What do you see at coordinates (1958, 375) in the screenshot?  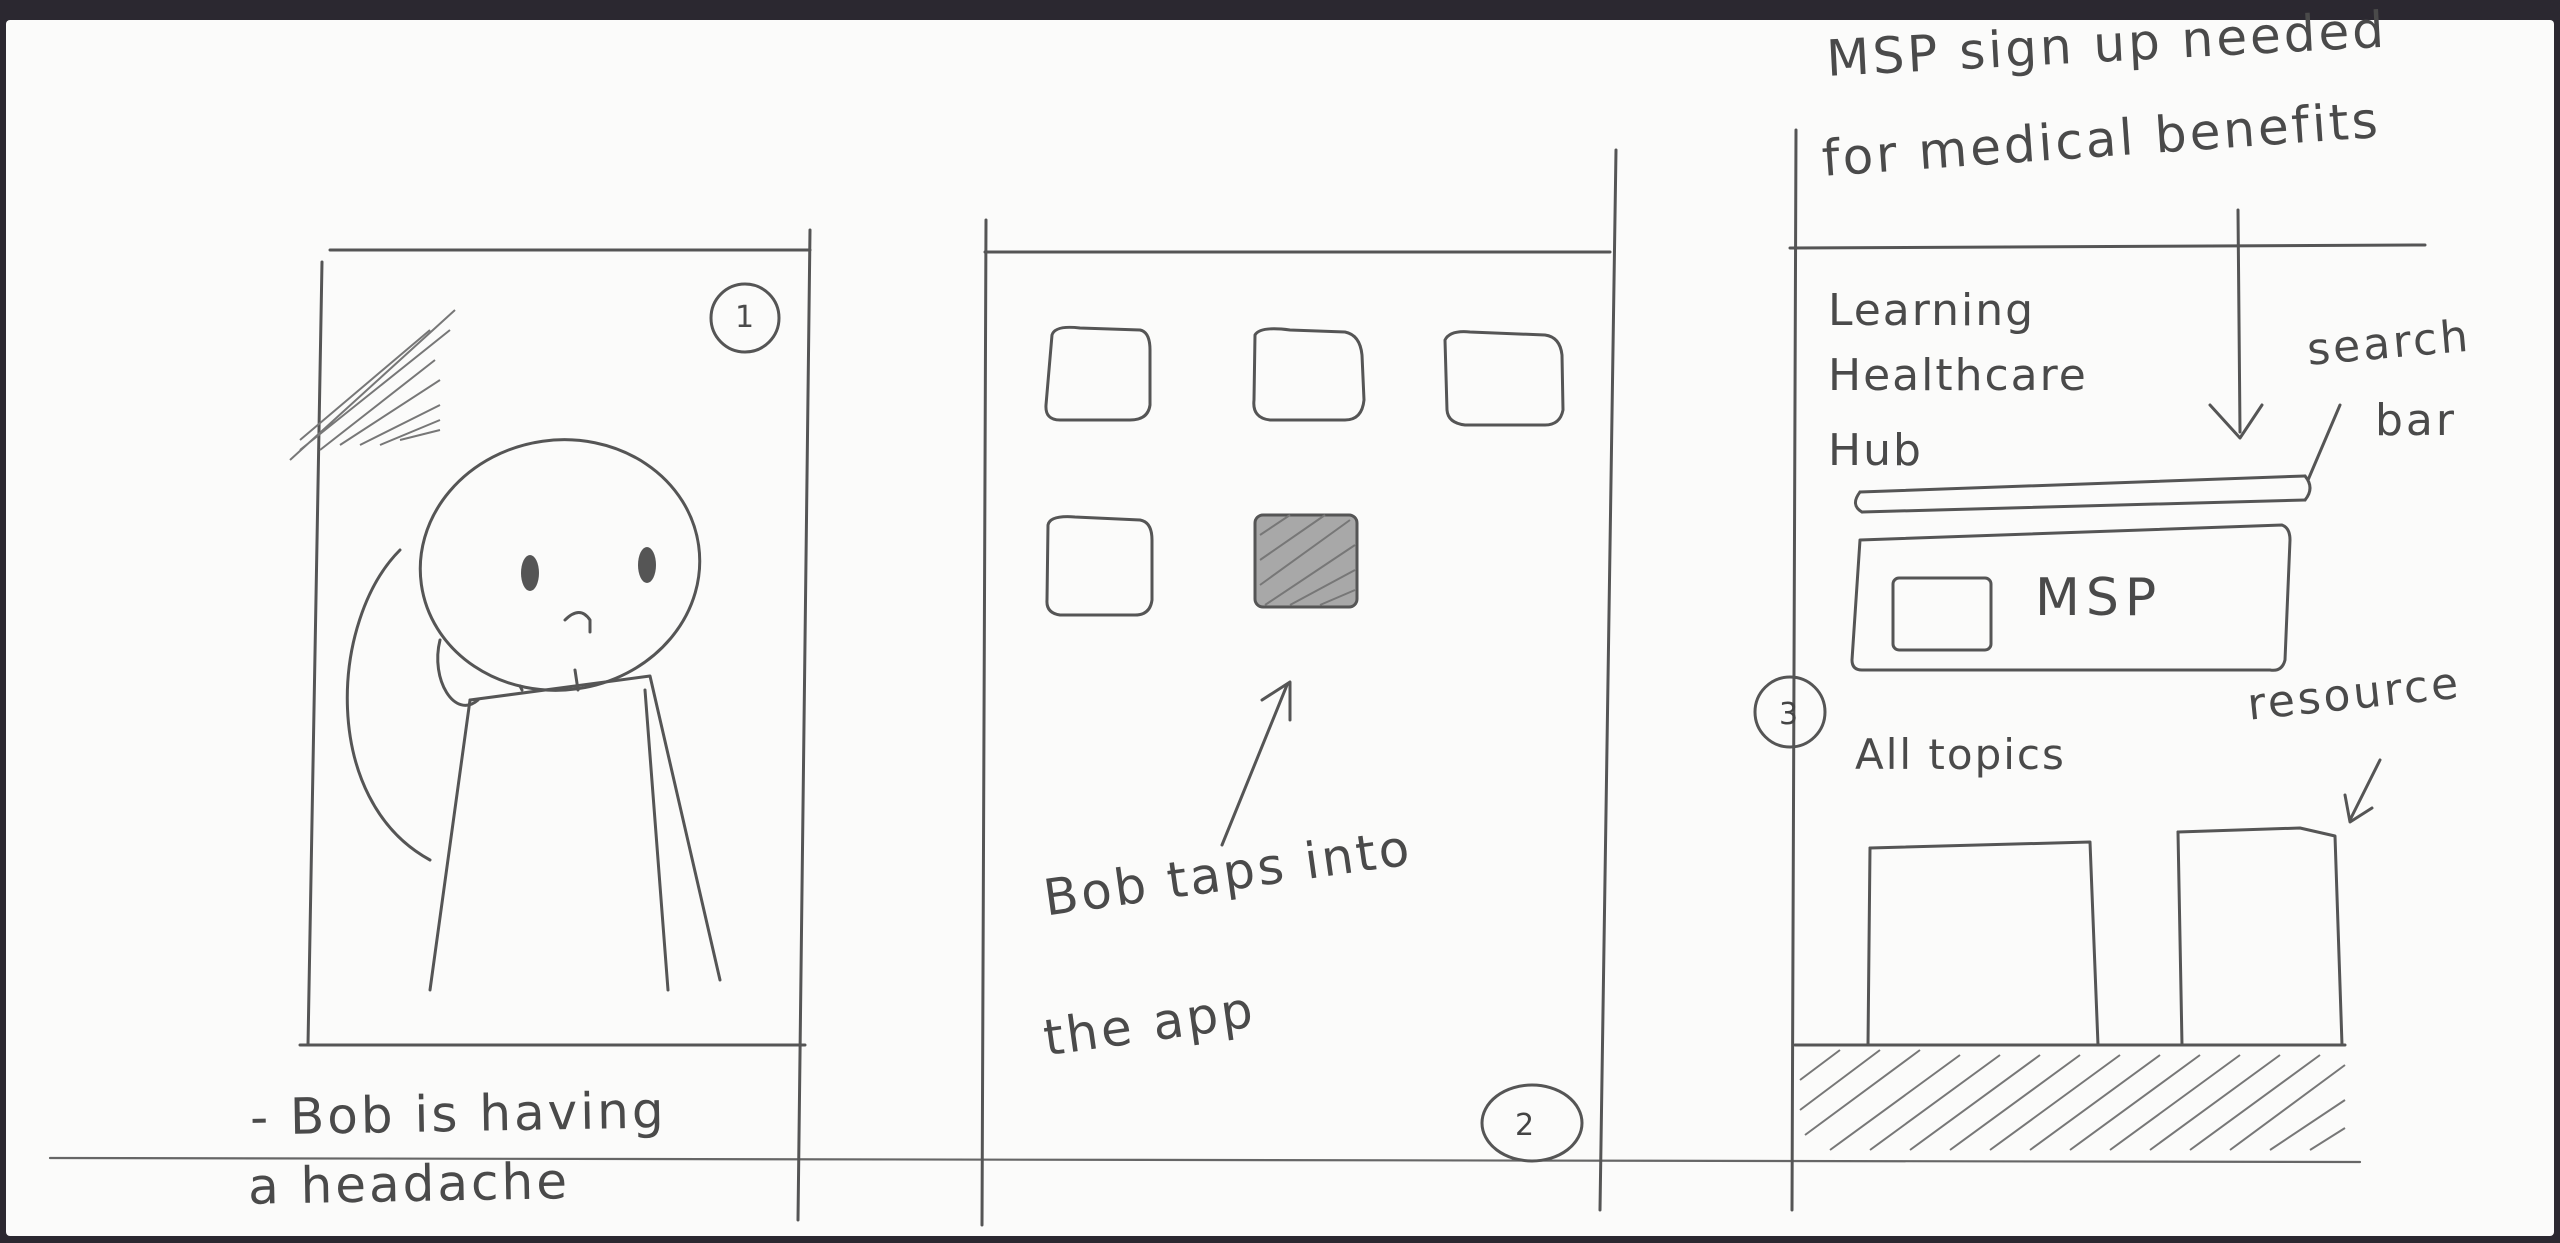 I see `panel3-title-line2: Healthcare` at bounding box center [1958, 375].